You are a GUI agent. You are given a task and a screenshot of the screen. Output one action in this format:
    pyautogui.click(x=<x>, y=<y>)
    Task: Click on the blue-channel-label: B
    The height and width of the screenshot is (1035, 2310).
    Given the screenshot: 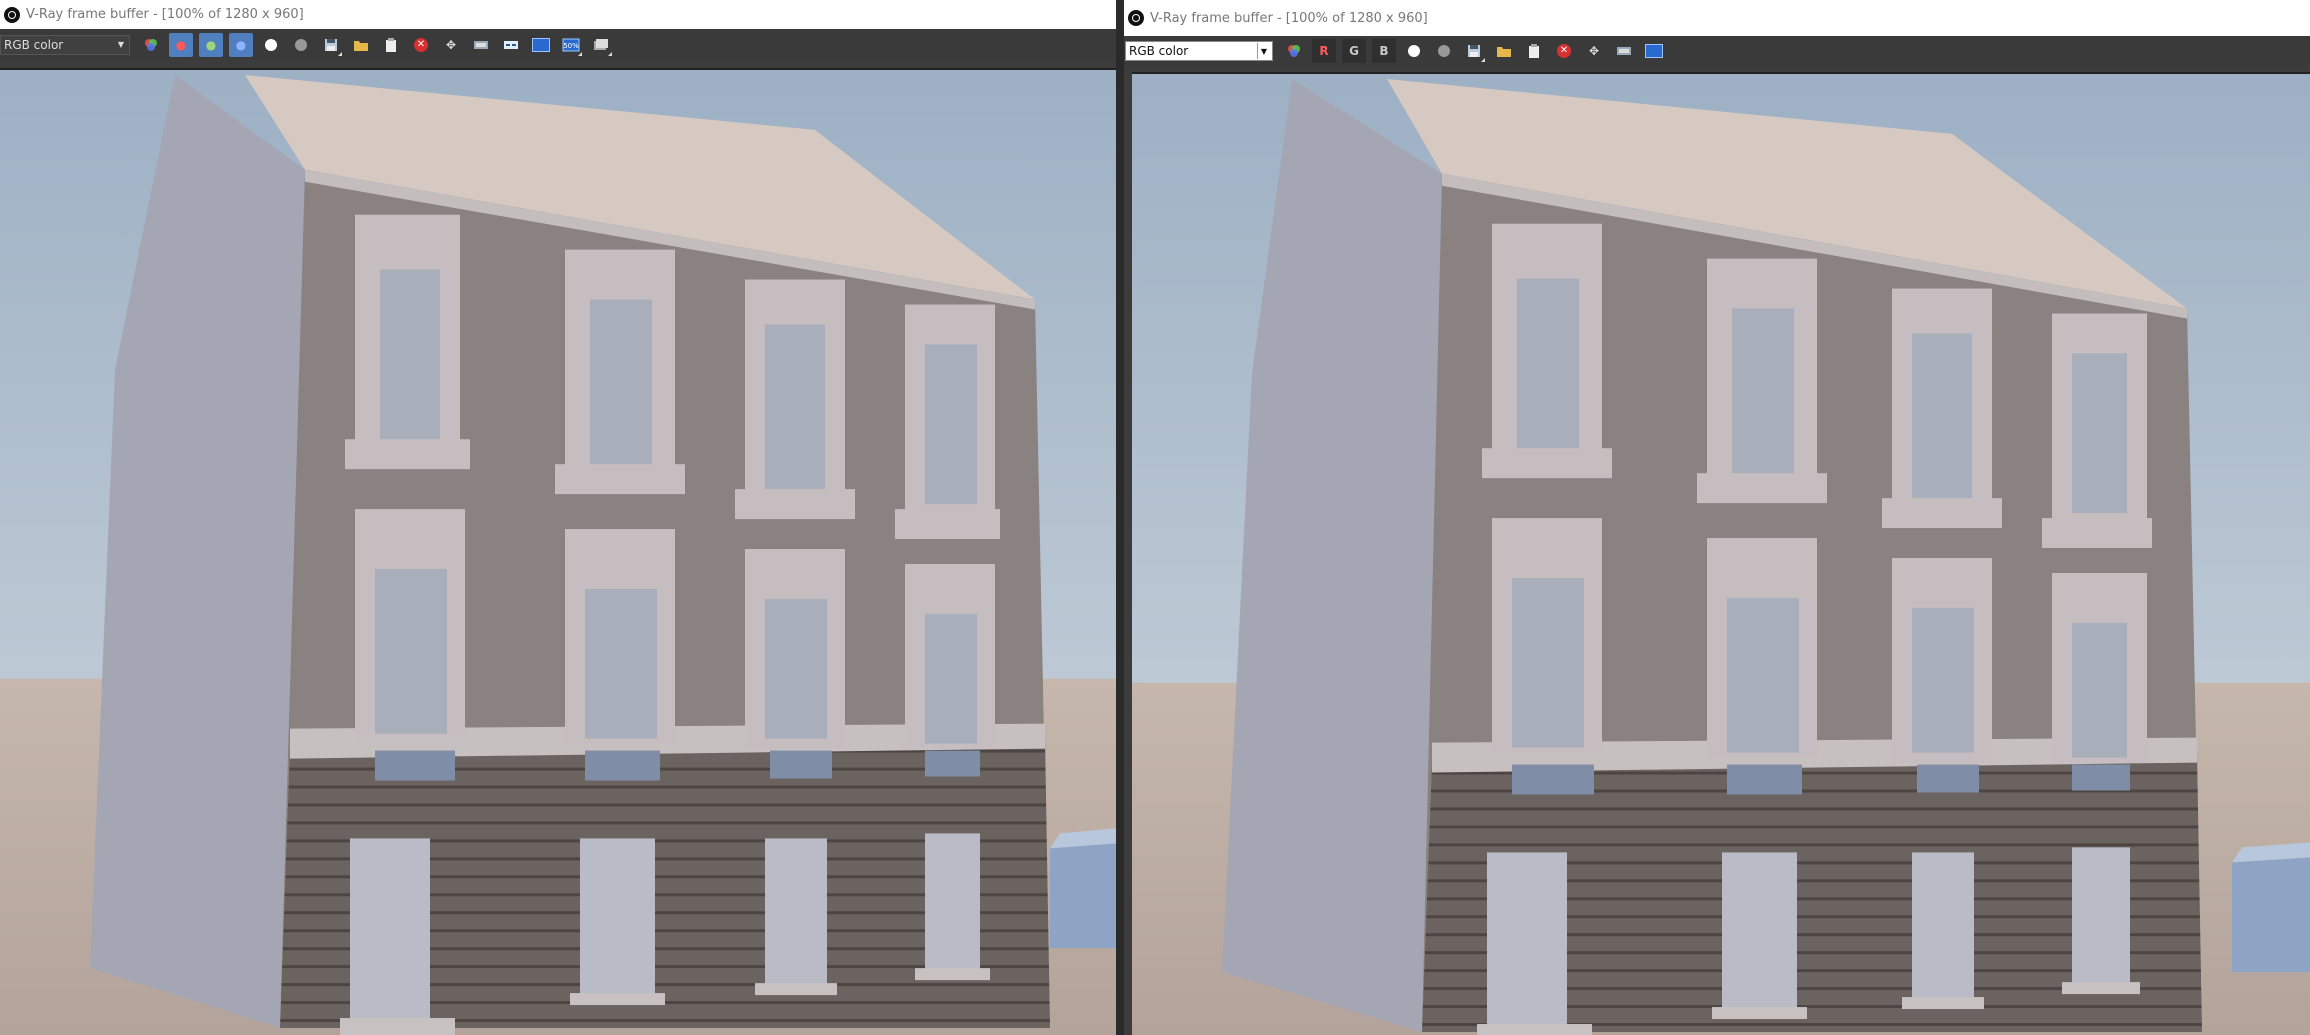 What is the action you would take?
    pyautogui.click(x=1384, y=51)
    